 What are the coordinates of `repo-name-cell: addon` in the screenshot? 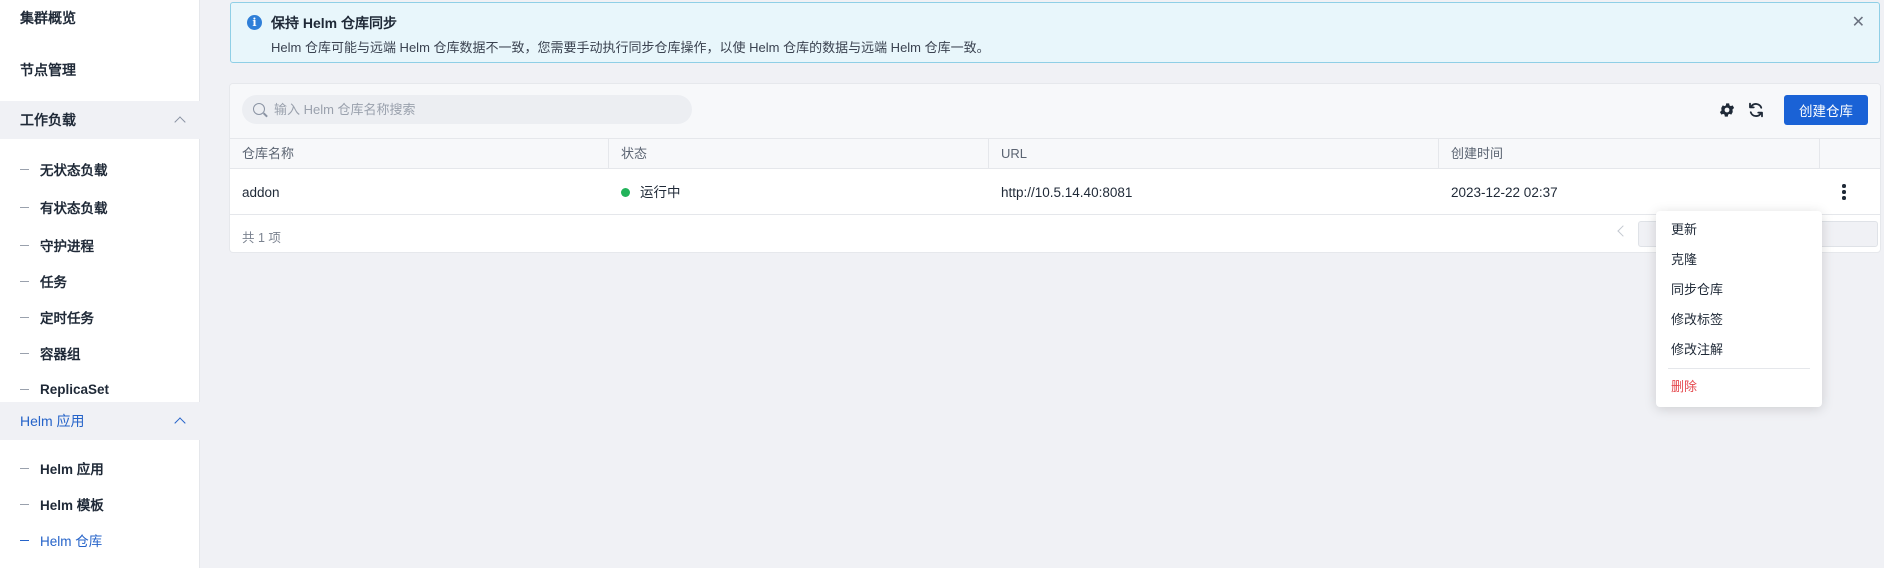 It's located at (419, 192).